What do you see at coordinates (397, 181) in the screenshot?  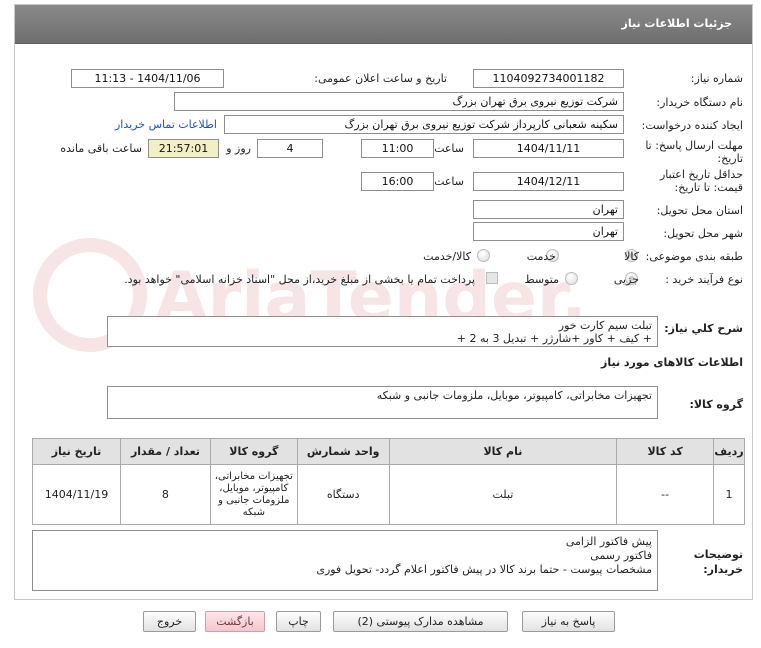 I see `validity-time-field: 16:00` at bounding box center [397, 181].